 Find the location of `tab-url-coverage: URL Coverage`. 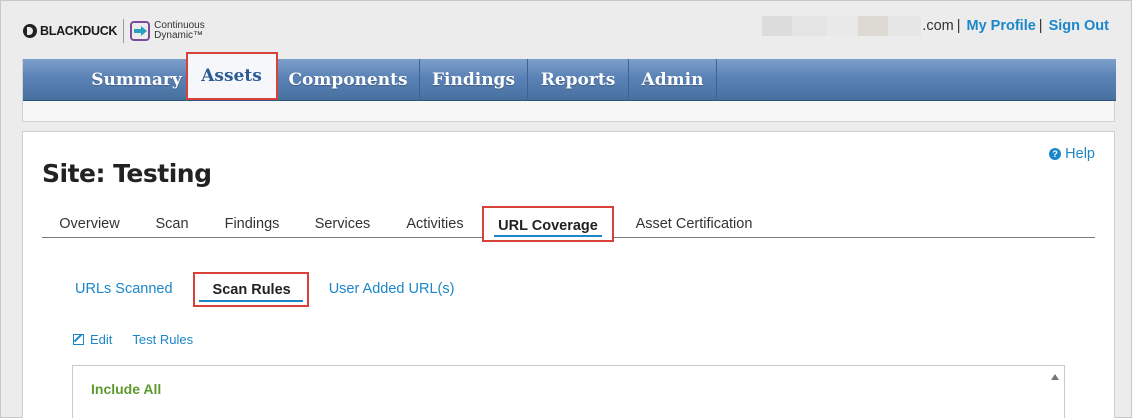

tab-url-coverage: URL Coverage is located at coordinates (548, 224).